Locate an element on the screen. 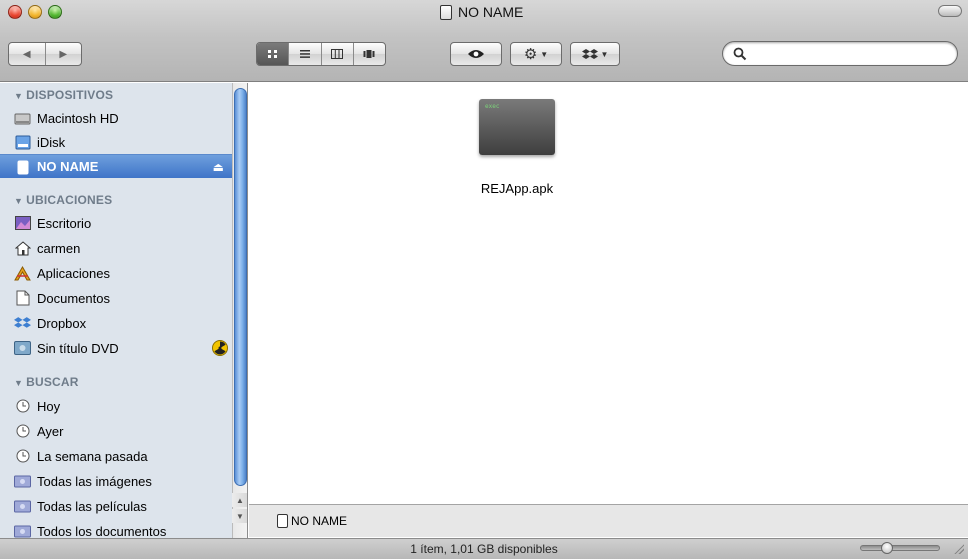 The width and height of the screenshot is (968, 559). sidebar-item-documentos: Documentos is located at coordinates (116, 298).